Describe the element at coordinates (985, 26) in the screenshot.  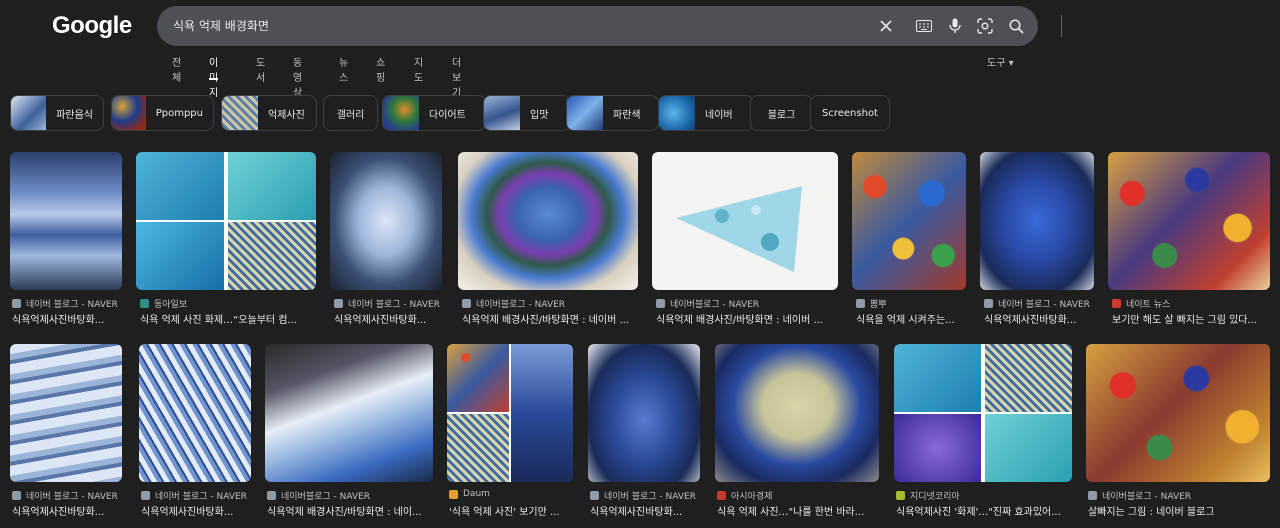
I see `lens-camera-icon` at that location.